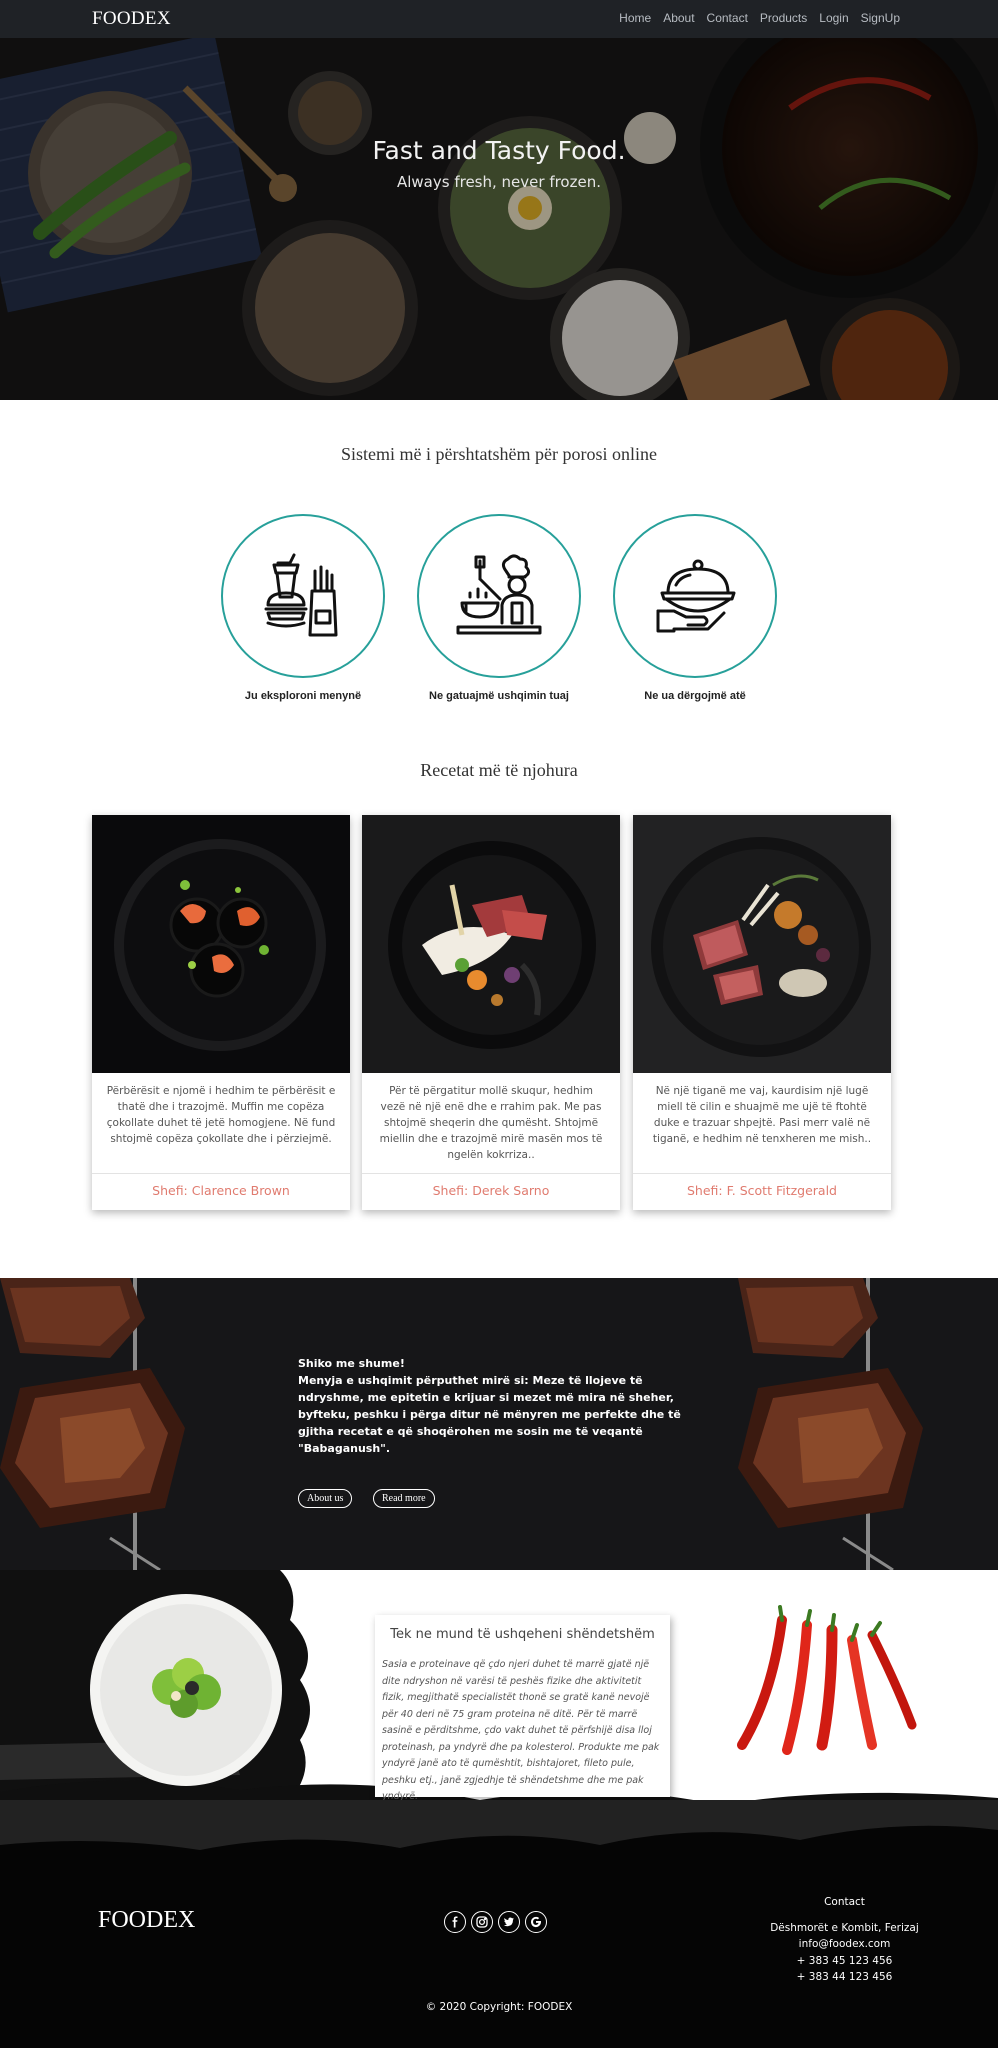 The width and height of the screenshot is (998, 2048). Describe the element at coordinates (351, 1363) in the screenshot. I see `promo-heading: Shiko me shume!` at that location.